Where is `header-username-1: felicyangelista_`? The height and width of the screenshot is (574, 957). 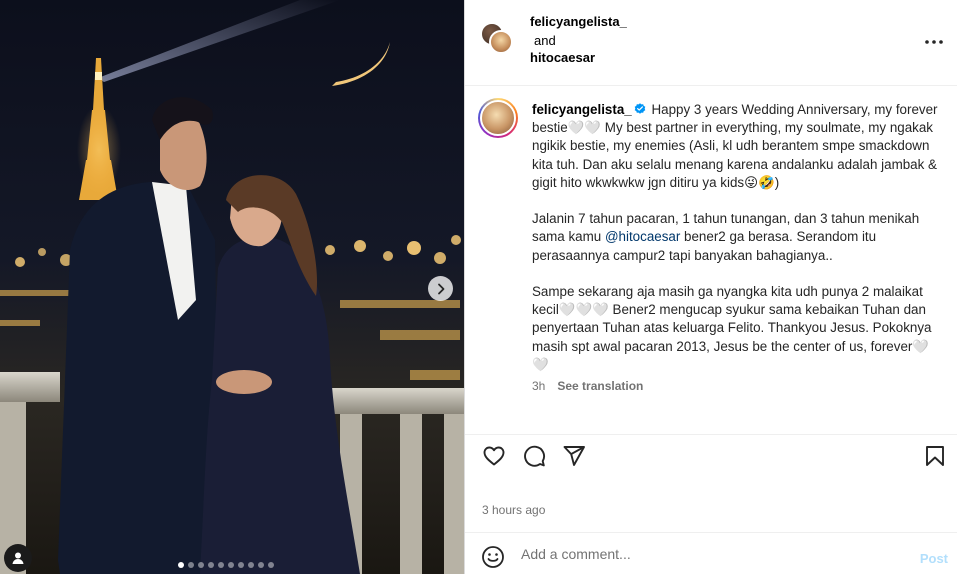
header-username-1: felicyangelista_ is located at coordinates (578, 21).